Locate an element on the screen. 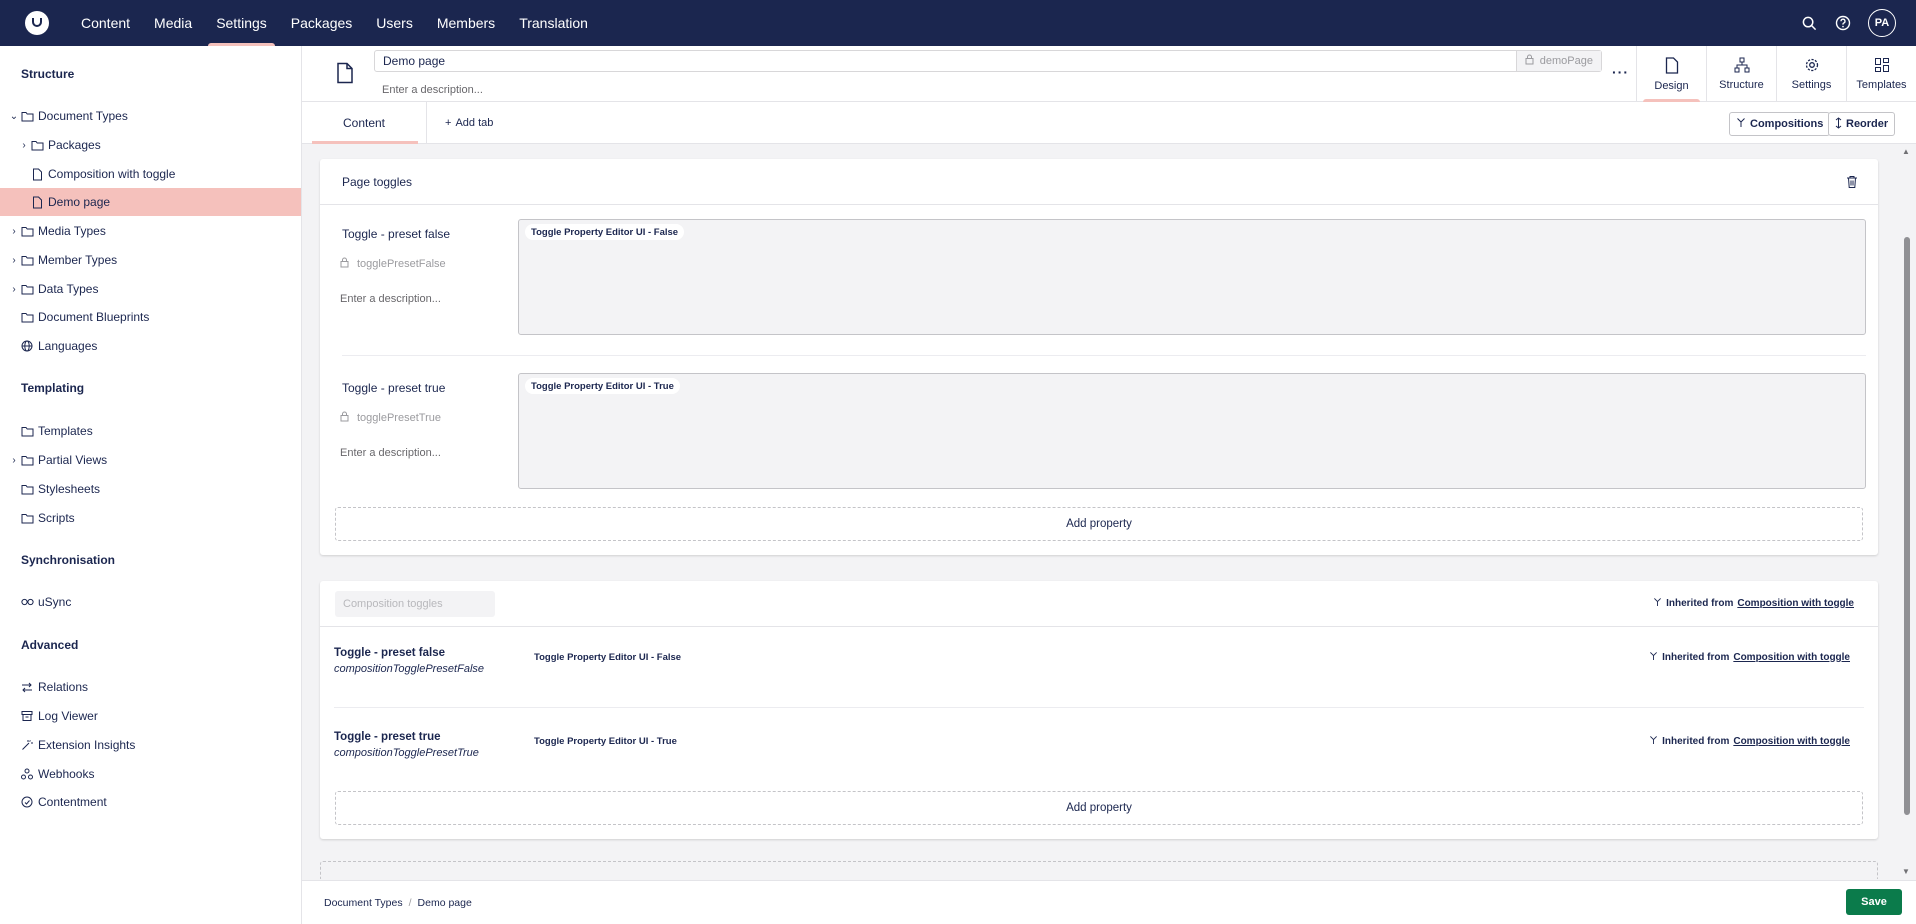 Image resolution: width=1916 pixels, height=924 pixels. tree-item-languages: Languages is located at coordinates (150, 346).